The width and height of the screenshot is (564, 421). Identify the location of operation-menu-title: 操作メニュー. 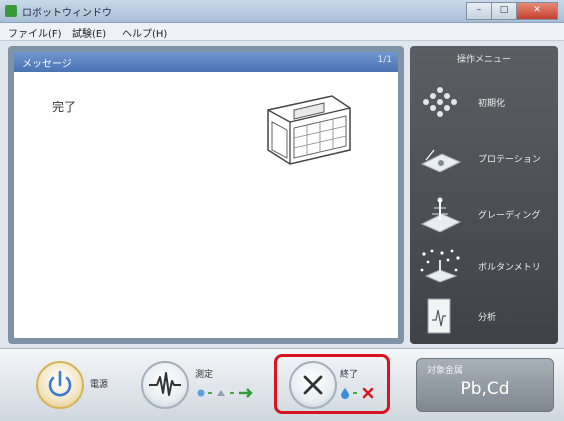
(483, 60).